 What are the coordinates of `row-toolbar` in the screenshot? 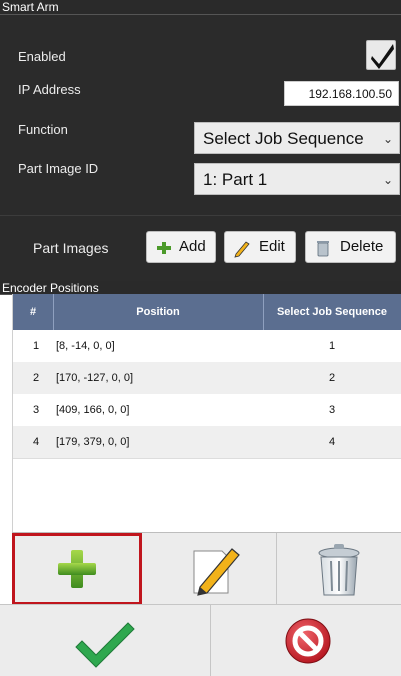 It's located at (206, 568).